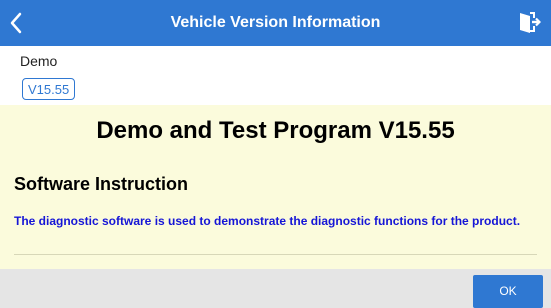  I want to click on exit-button, so click(529, 23).